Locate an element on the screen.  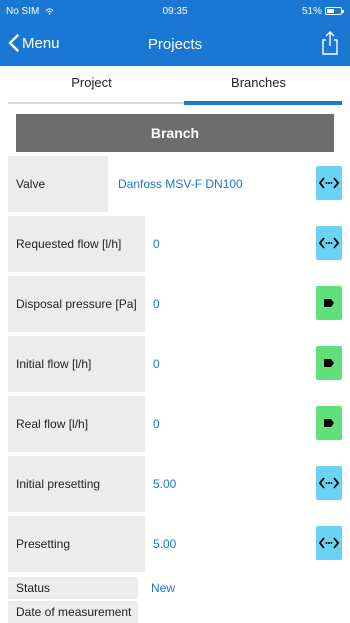
battery-percent: 51% is located at coordinates (311, 11).